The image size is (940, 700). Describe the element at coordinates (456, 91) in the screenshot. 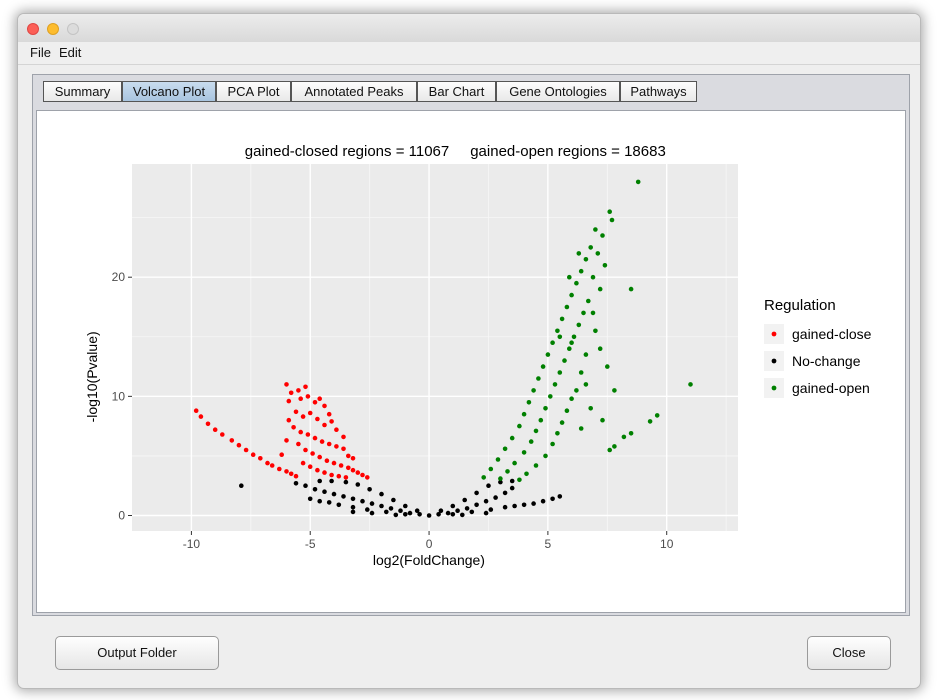

I see `tab-bar-chart: Bar Chart` at that location.